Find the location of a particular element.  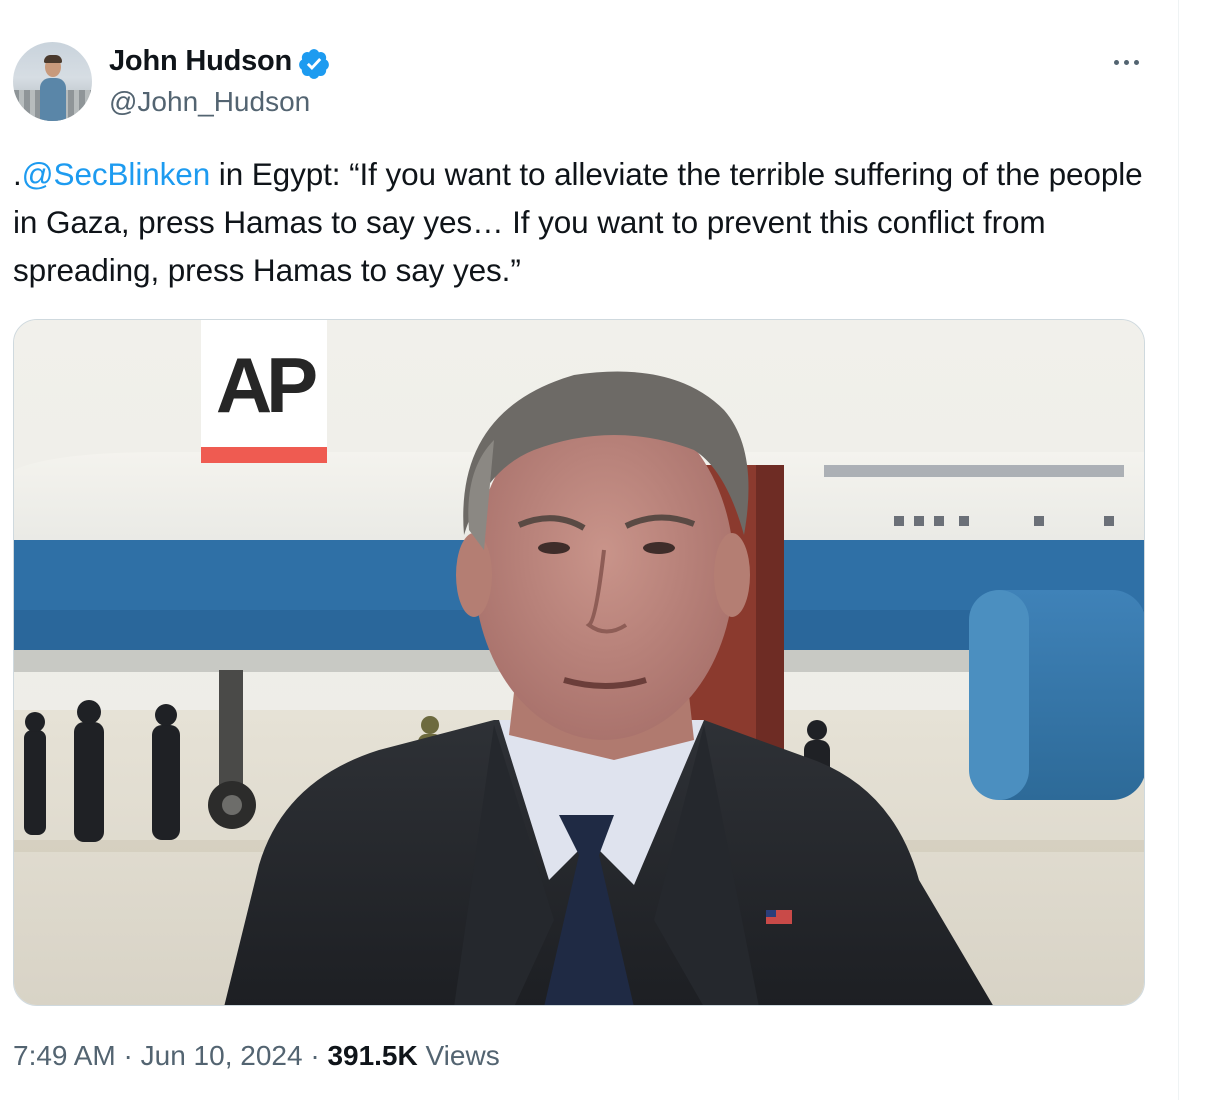

avatar-hair is located at coordinates (53, 59).